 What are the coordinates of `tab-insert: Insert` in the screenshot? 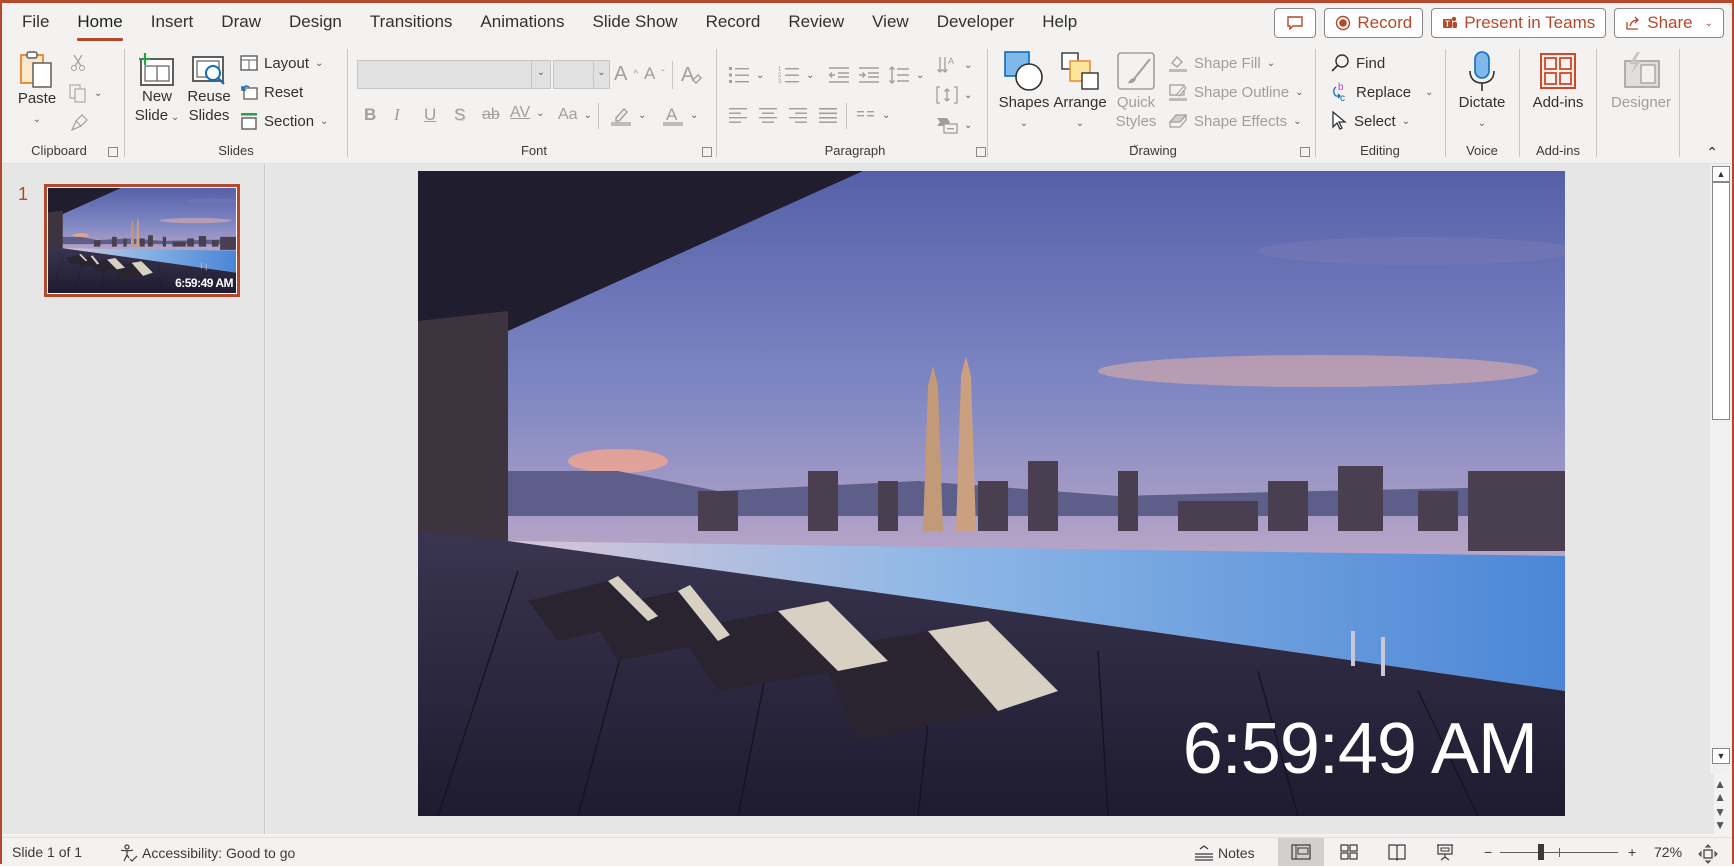 It's located at (172, 23).